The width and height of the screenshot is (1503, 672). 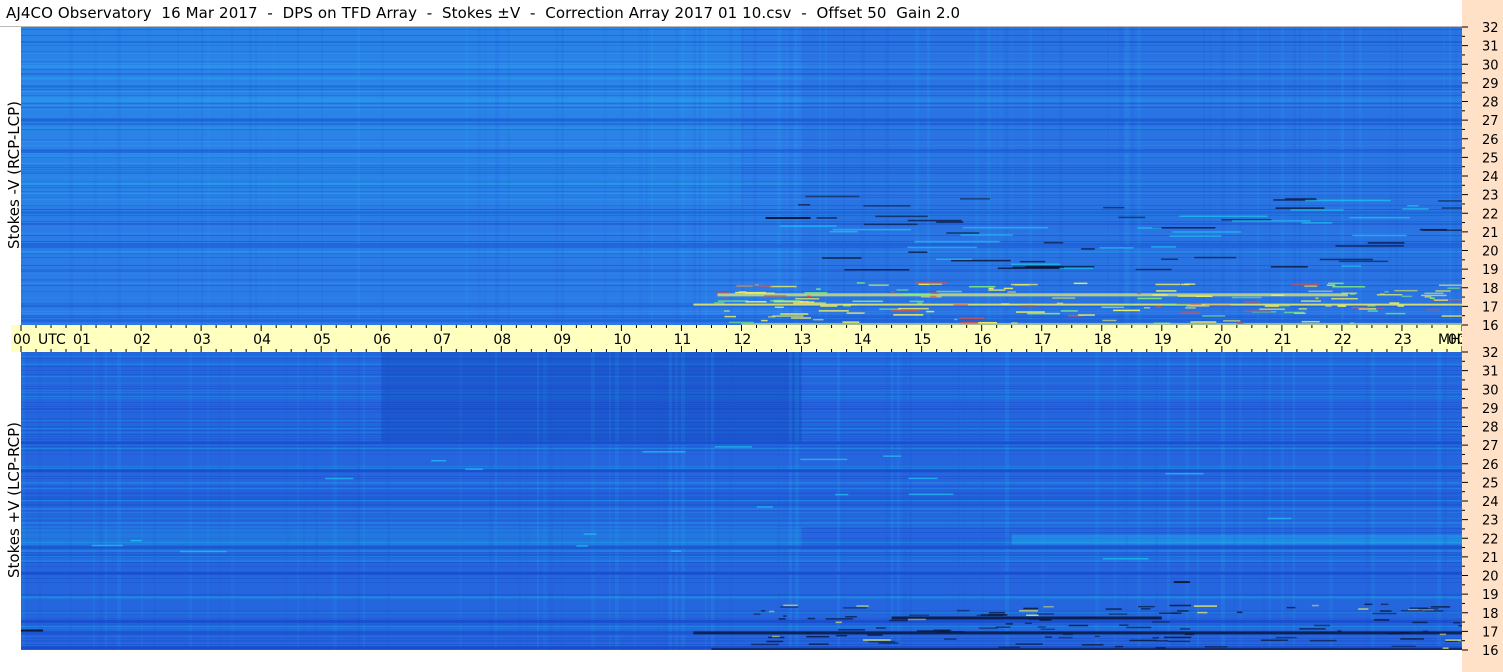 What do you see at coordinates (863, 340) in the screenshot?
I see `utc-tick-label: 14` at bounding box center [863, 340].